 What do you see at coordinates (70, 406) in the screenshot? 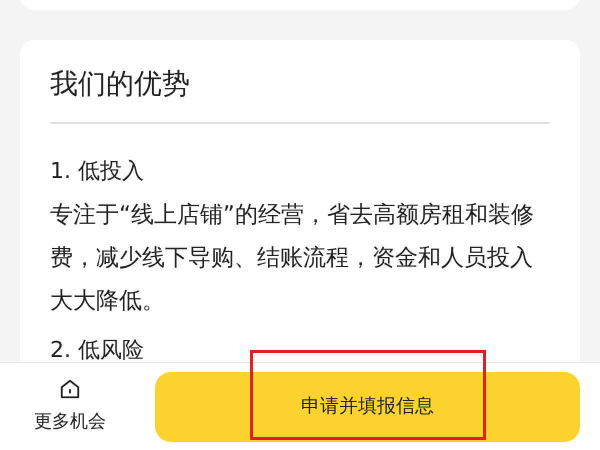
I see `more-opportunities-button: 更多机会` at bounding box center [70, 406].